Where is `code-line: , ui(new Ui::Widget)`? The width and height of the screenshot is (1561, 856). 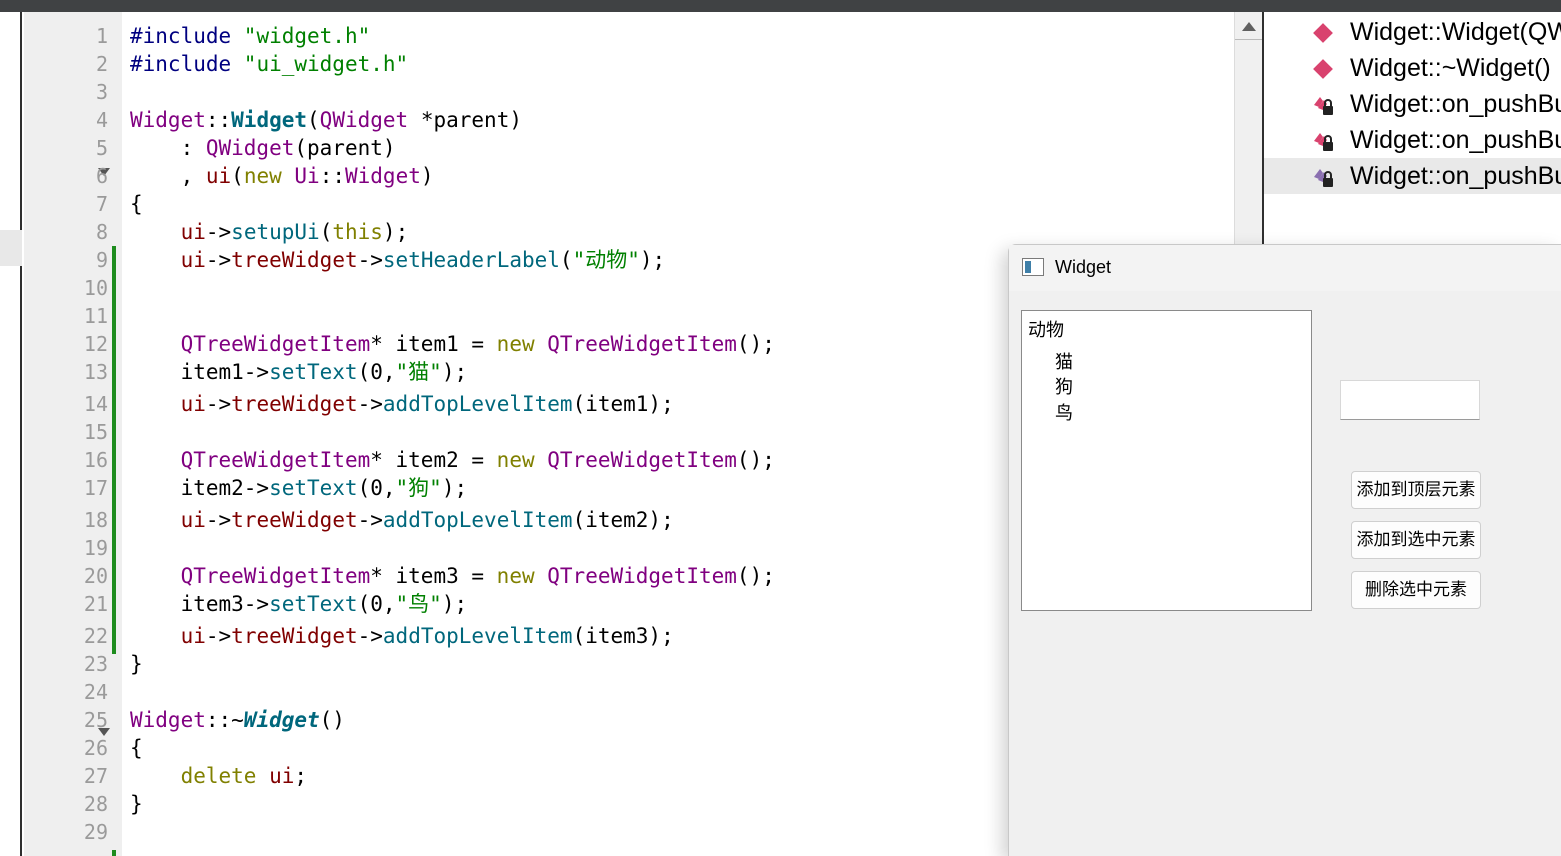 code-line: , ui(new Ui::Widget) is located at coordinates (282, 176).